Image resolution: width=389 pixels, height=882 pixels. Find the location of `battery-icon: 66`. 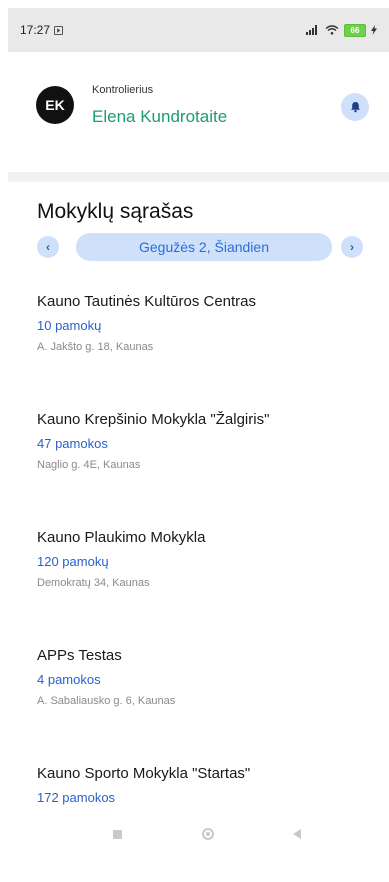

battery-icon: 66 is located at coordinates (355, 30).